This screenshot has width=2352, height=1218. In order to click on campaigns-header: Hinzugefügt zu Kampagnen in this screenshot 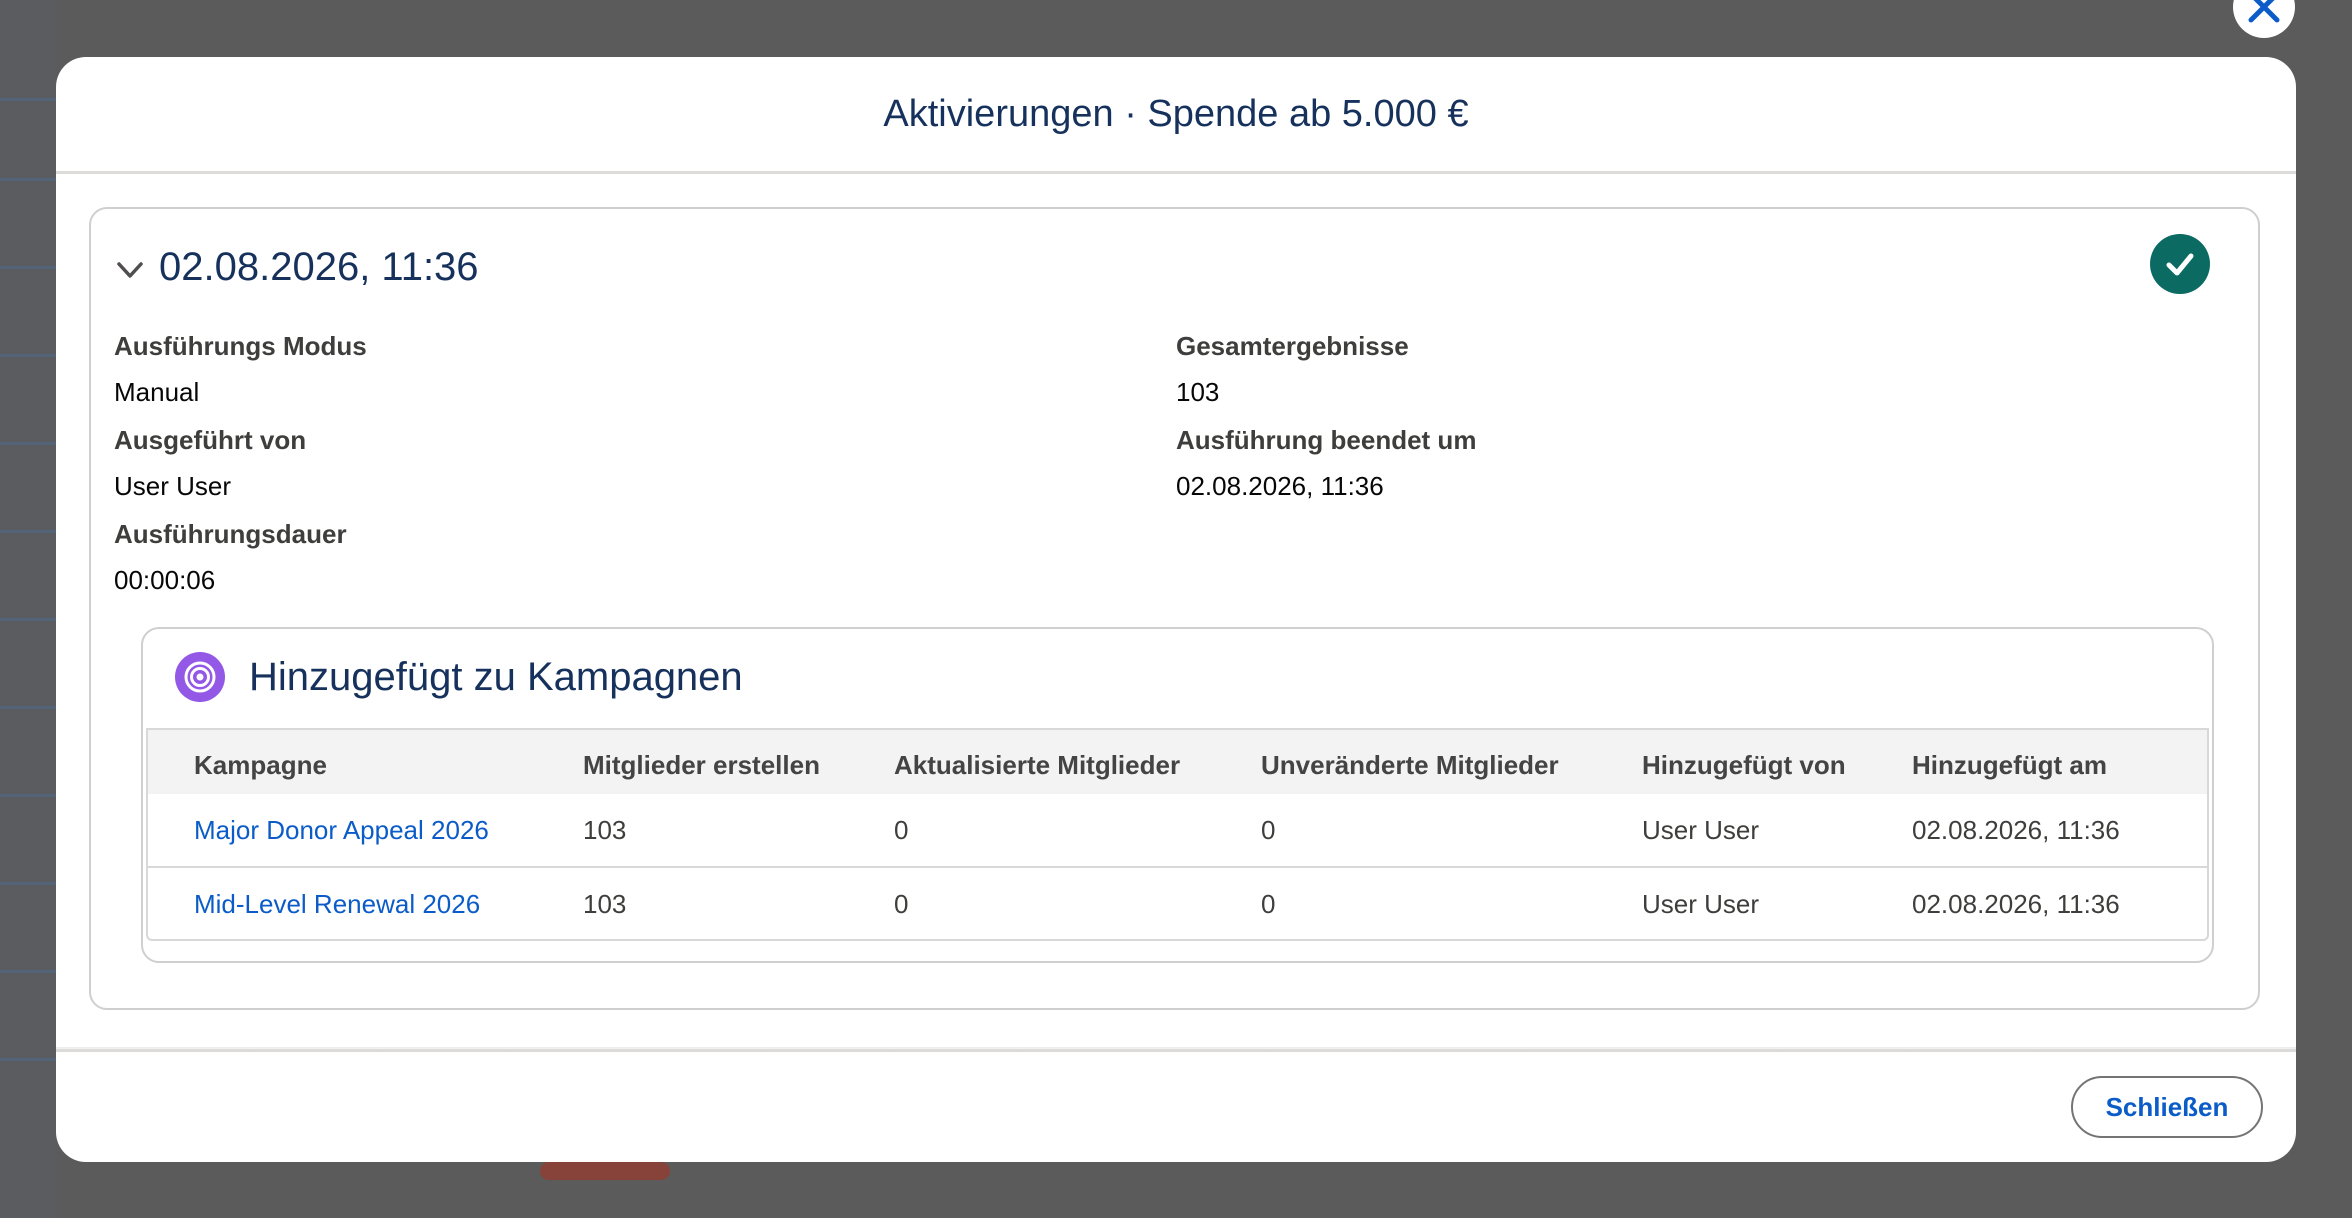, I will do `click(459, 677)`.